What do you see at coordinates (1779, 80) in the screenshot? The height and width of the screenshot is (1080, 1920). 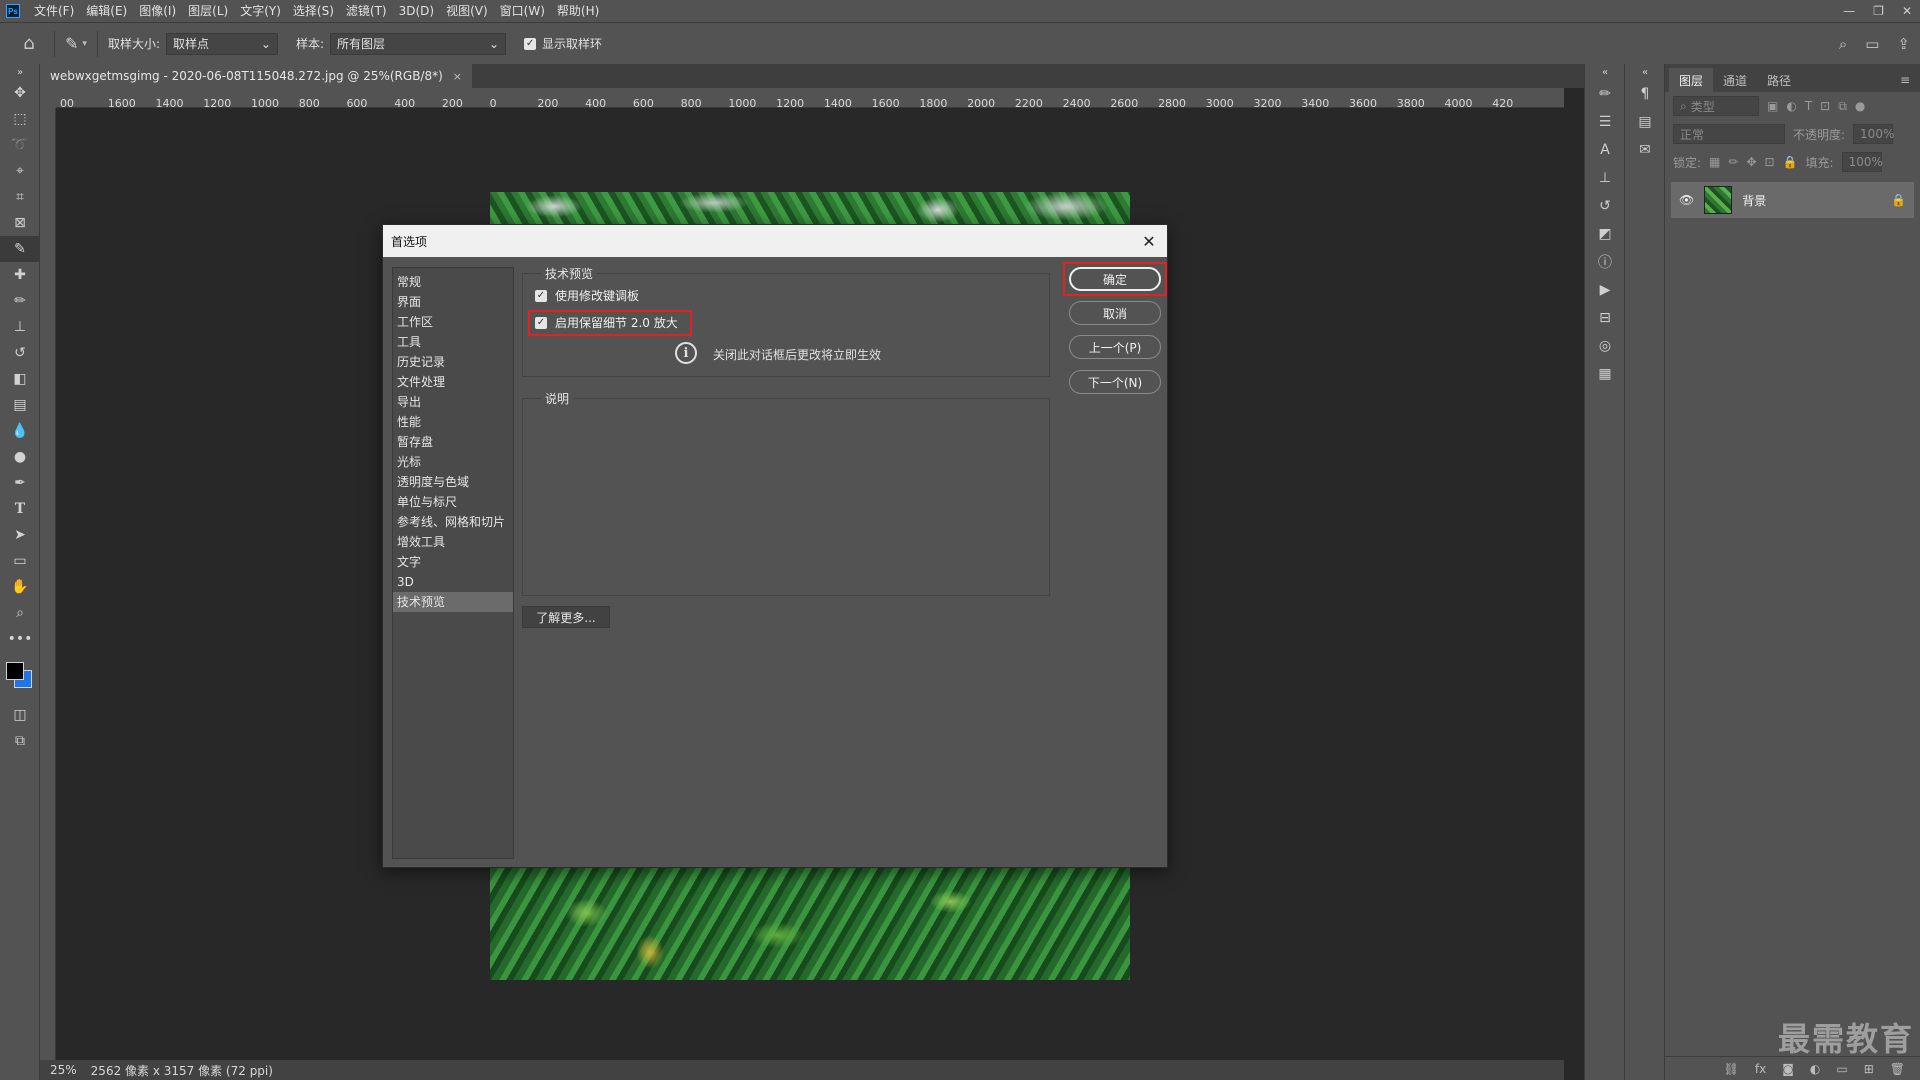 I see `tab-paths: 路径` at bounding box center [1779, 80].